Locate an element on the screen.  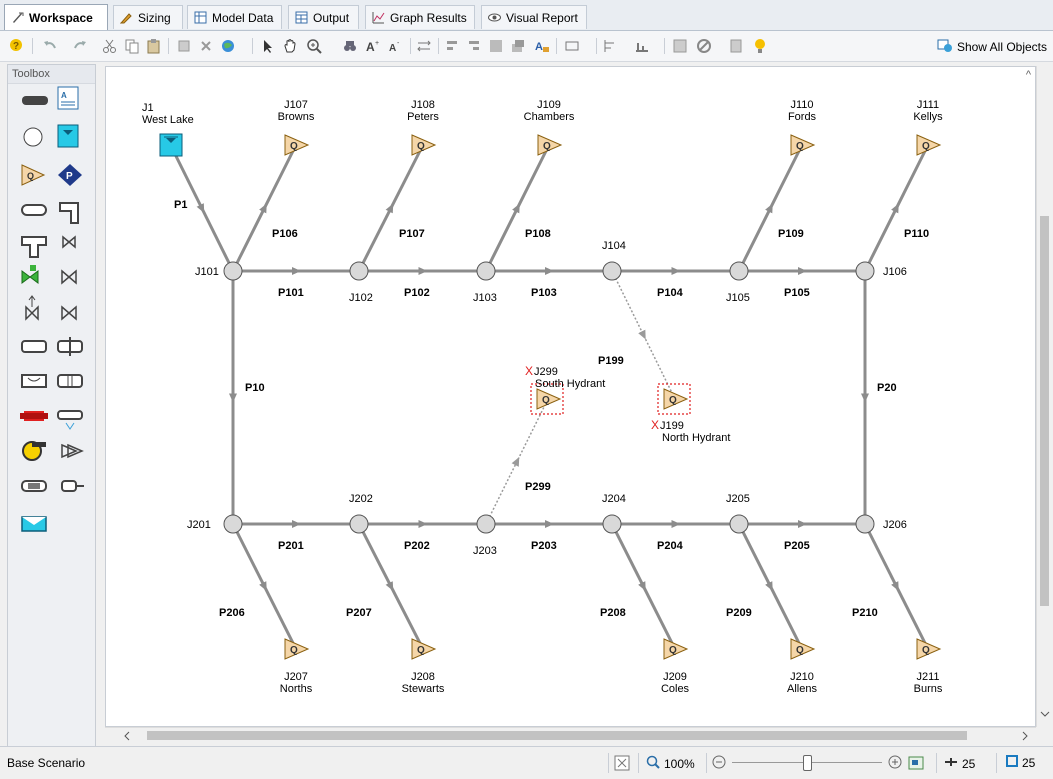
calculator-icon is located at coordinates (736, 46).